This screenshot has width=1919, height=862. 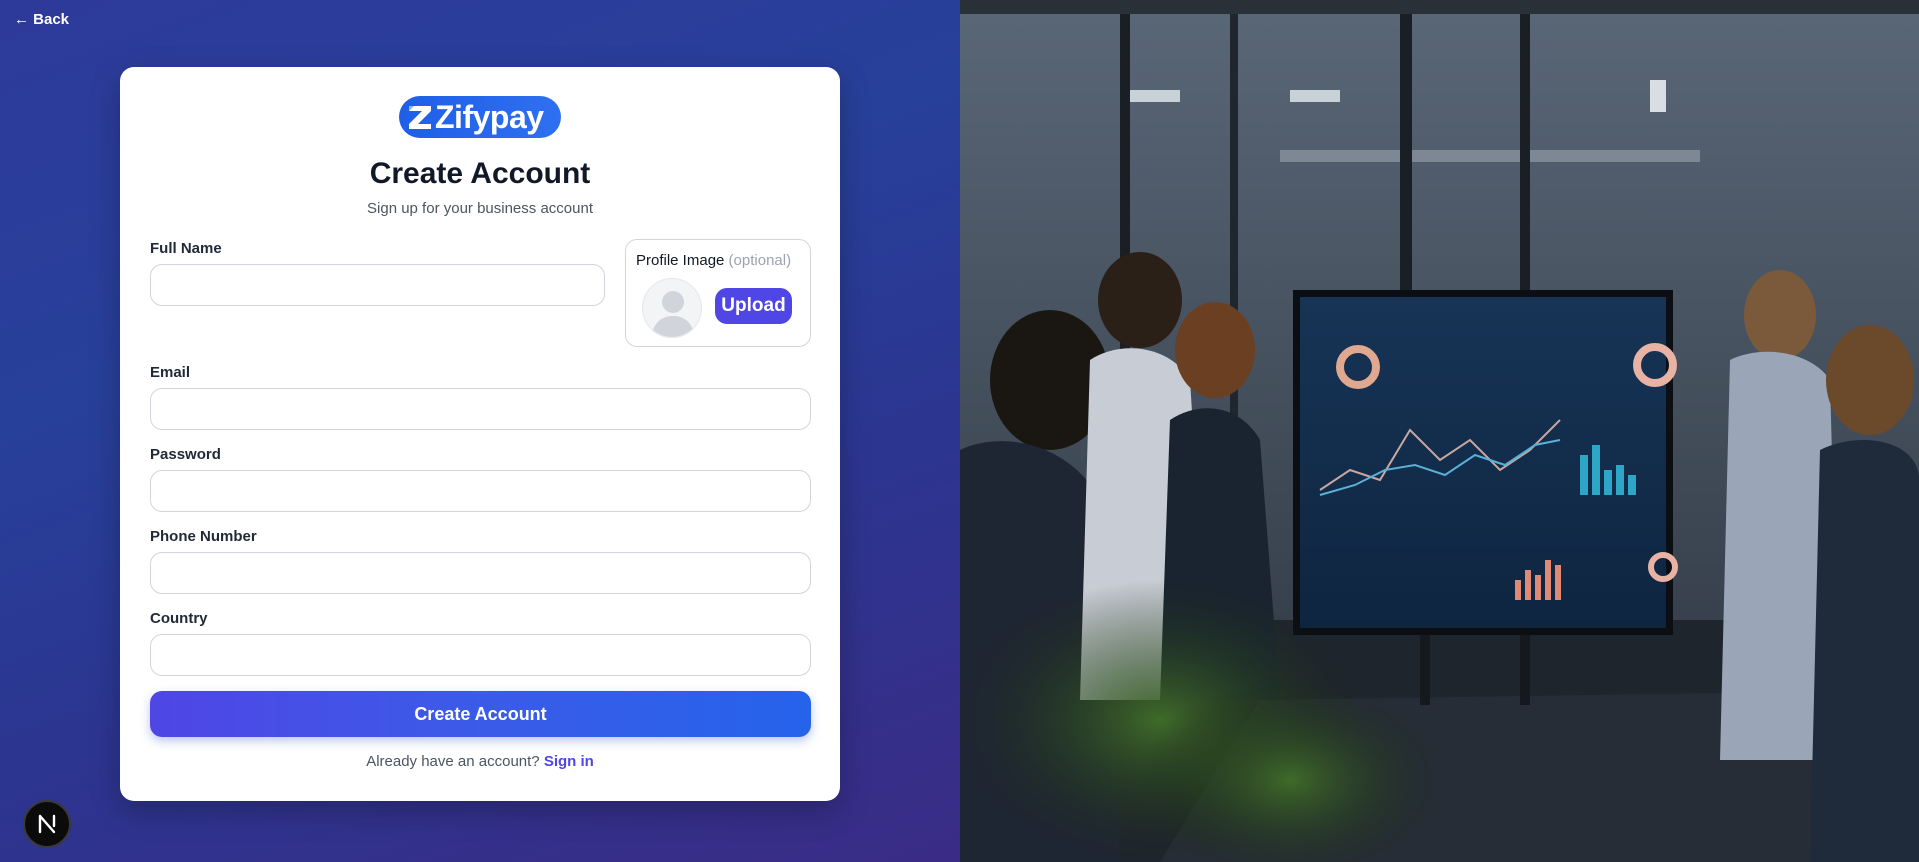 I want to click on country-label: Country, so click(x=179, y=618).